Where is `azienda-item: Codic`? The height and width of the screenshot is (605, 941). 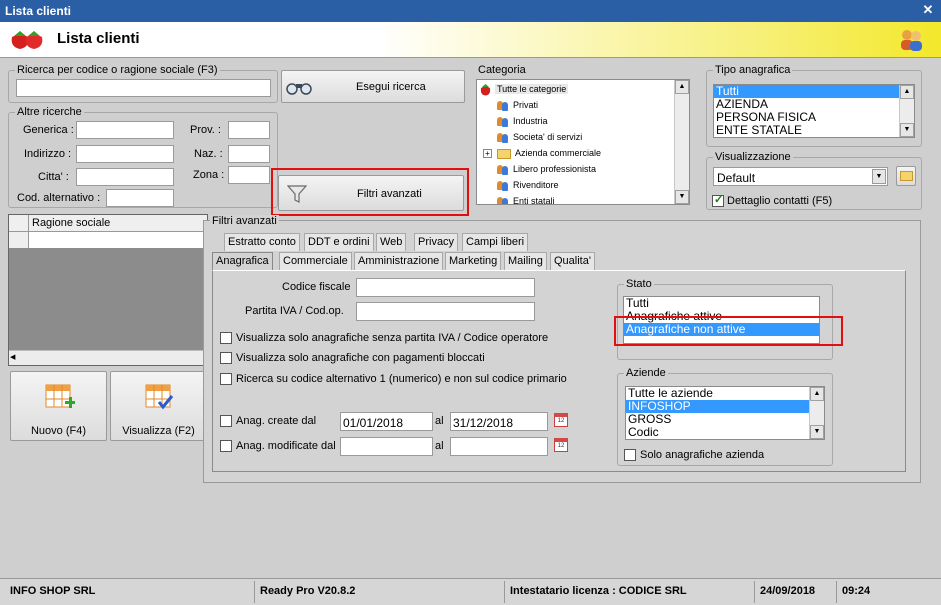 azienda-item: Codic is located at coordinates (725, 432).